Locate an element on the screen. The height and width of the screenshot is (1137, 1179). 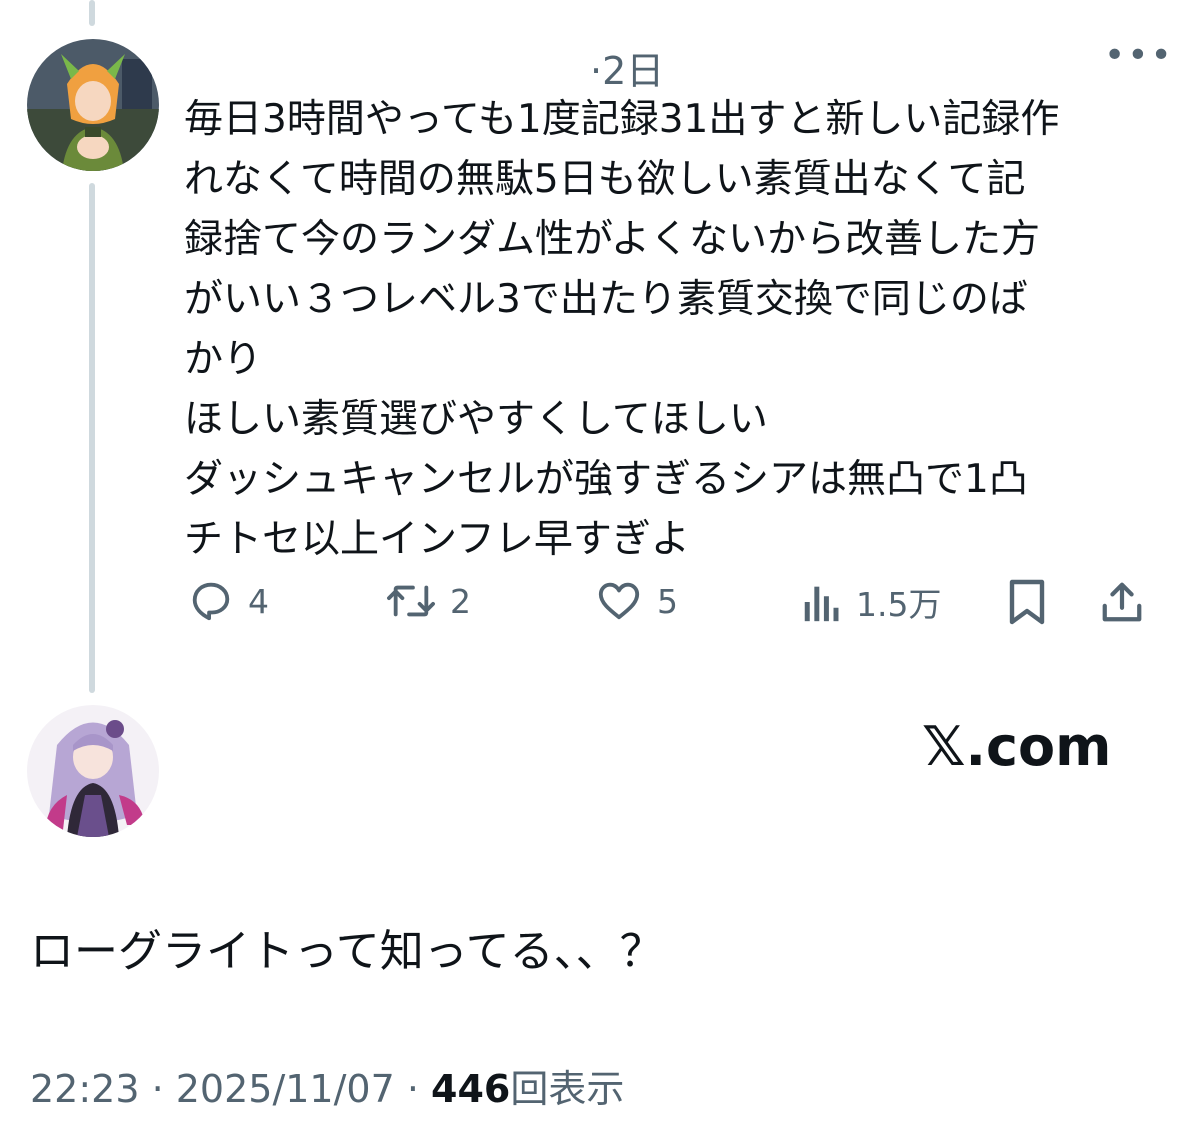
bookmark-icon is located at coordinates (1027, 602).